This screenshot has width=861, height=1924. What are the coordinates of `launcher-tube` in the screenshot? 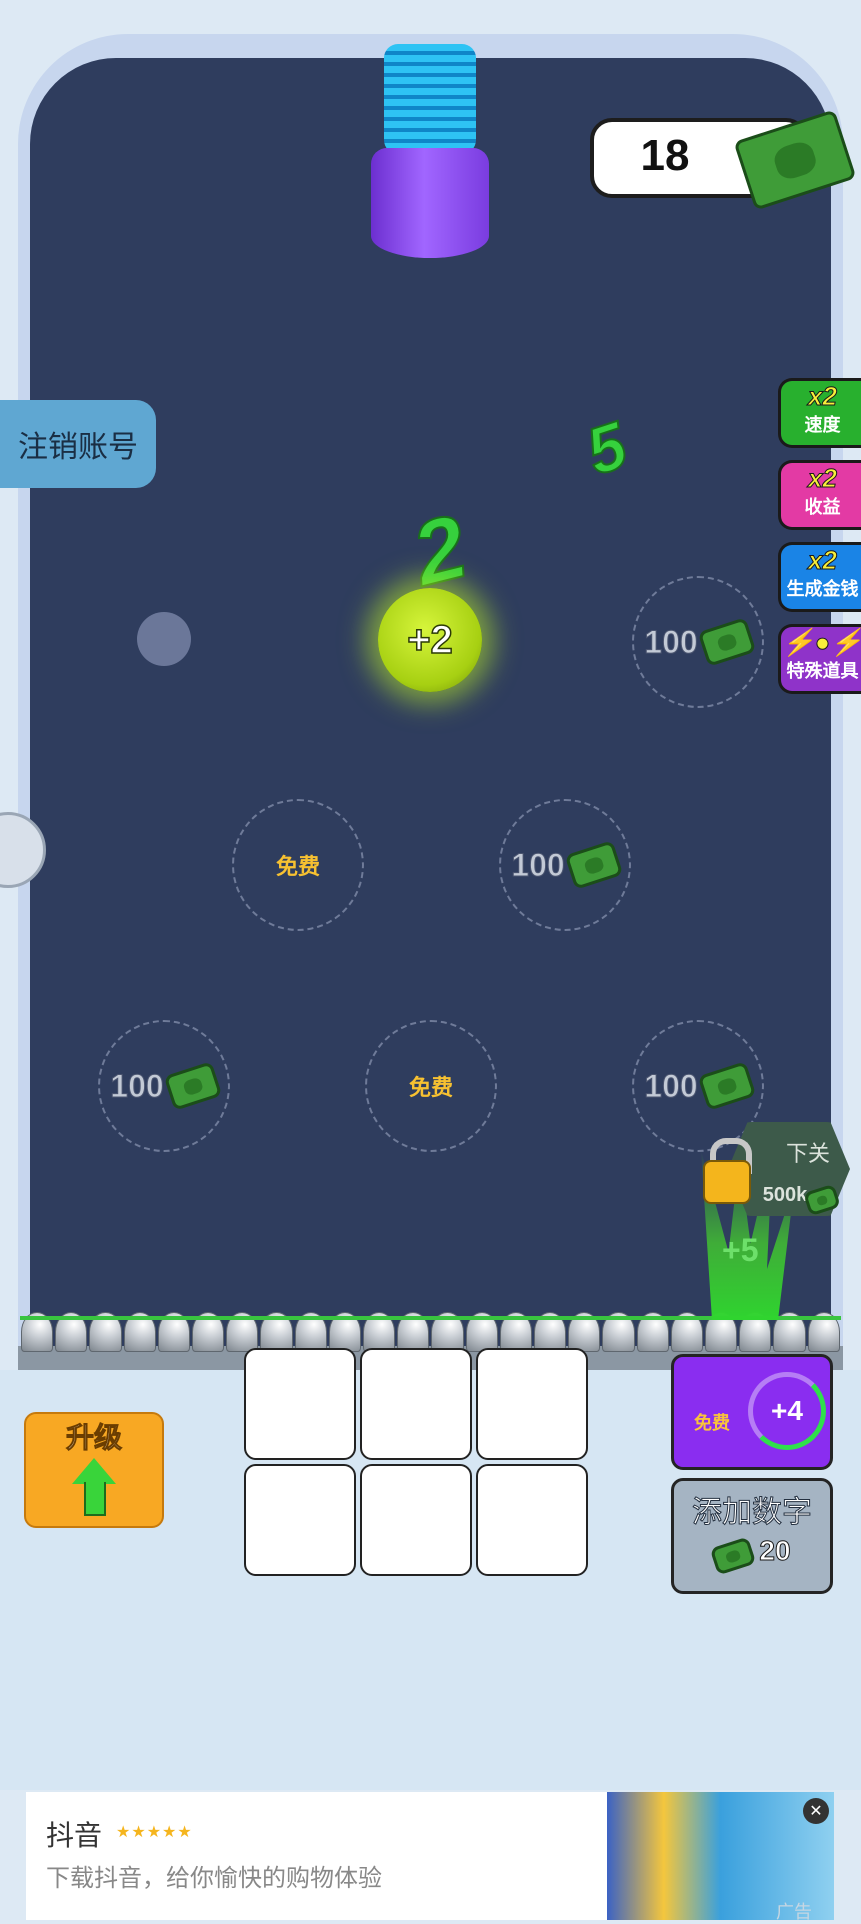 It's located at (430, 203).